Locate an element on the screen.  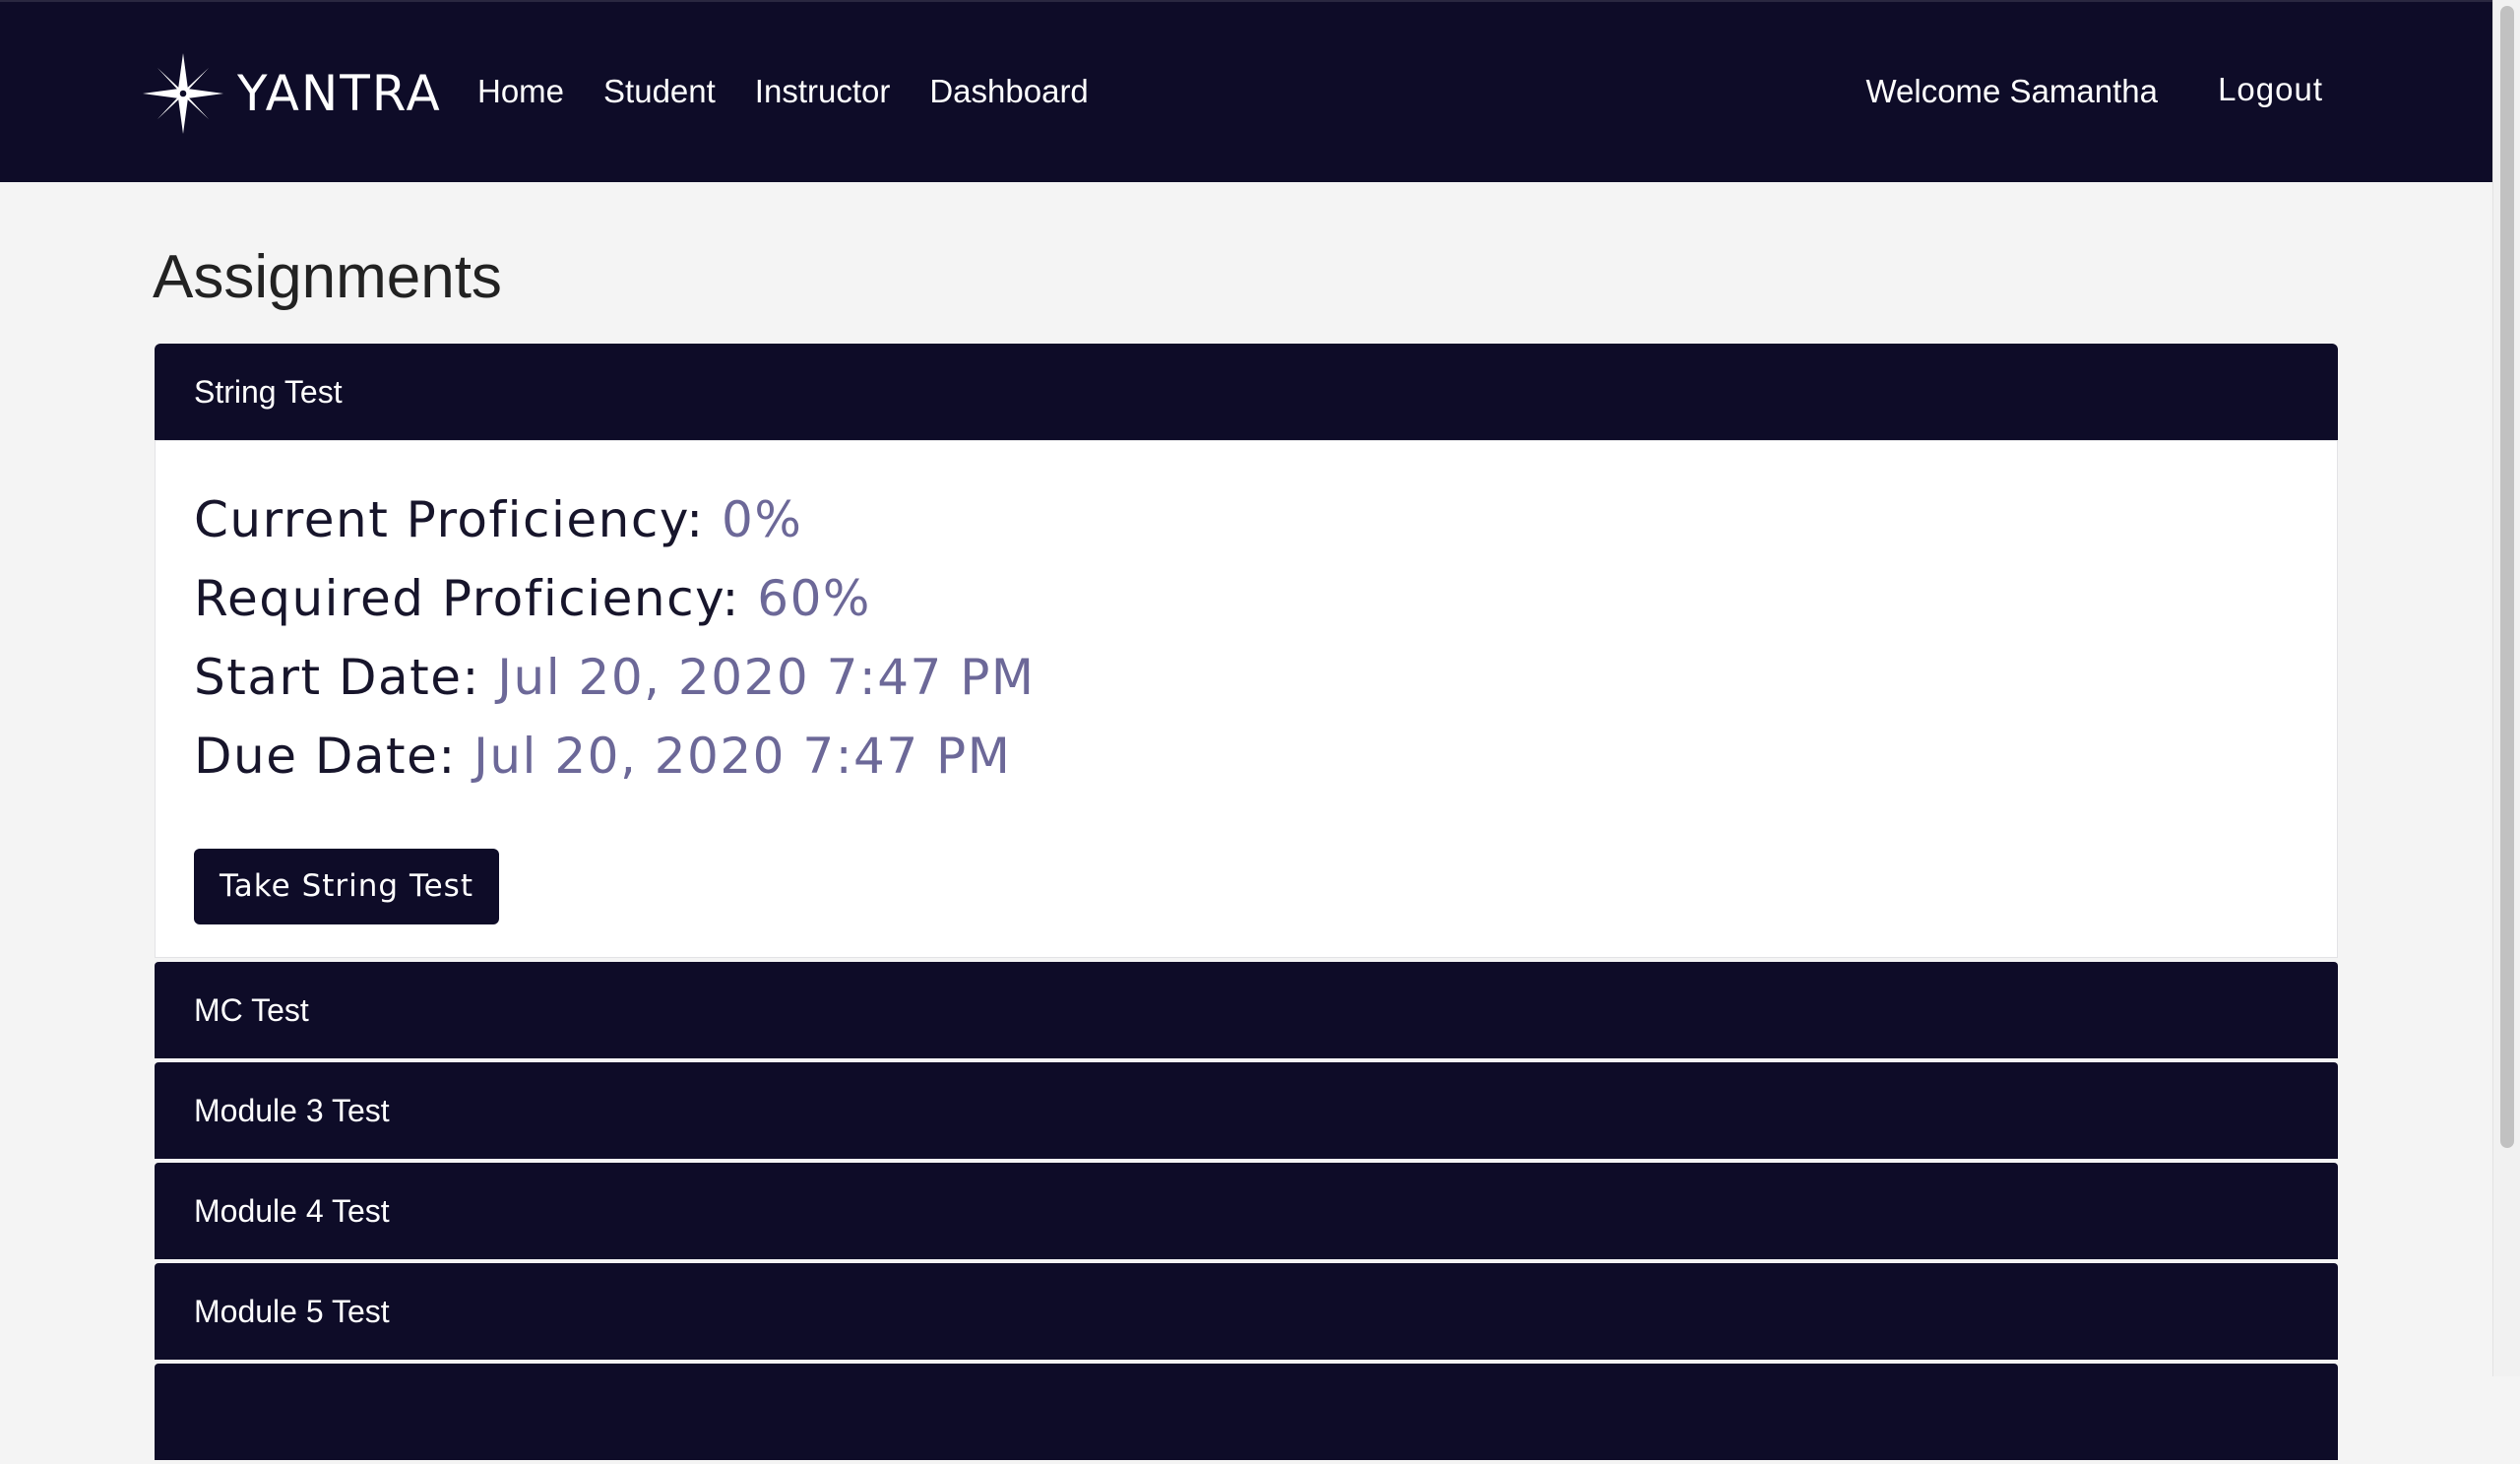
current-proficiency-label: Current Proficiency: is located at coordinates (449, 520).